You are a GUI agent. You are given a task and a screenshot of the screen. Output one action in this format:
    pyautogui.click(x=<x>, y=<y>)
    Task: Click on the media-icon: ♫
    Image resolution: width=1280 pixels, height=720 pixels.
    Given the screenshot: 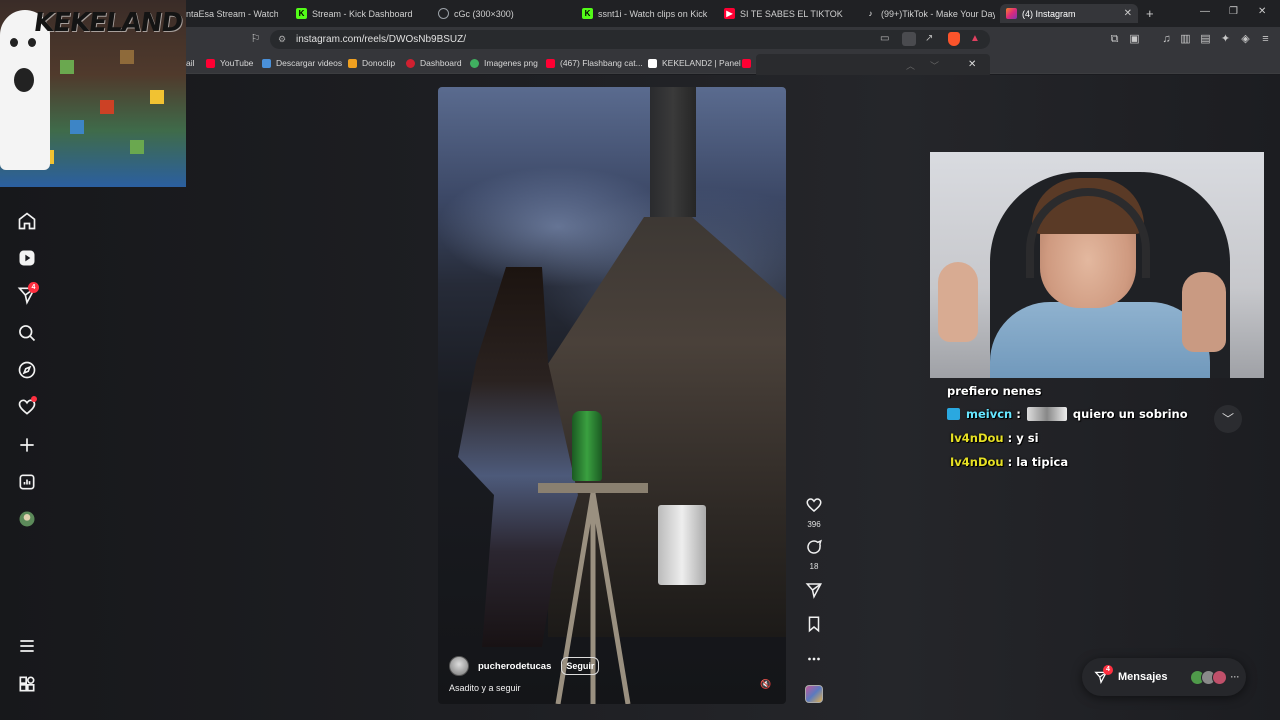 What is the action you would take?
    pyautogui.click(x=1166, y=39)
    